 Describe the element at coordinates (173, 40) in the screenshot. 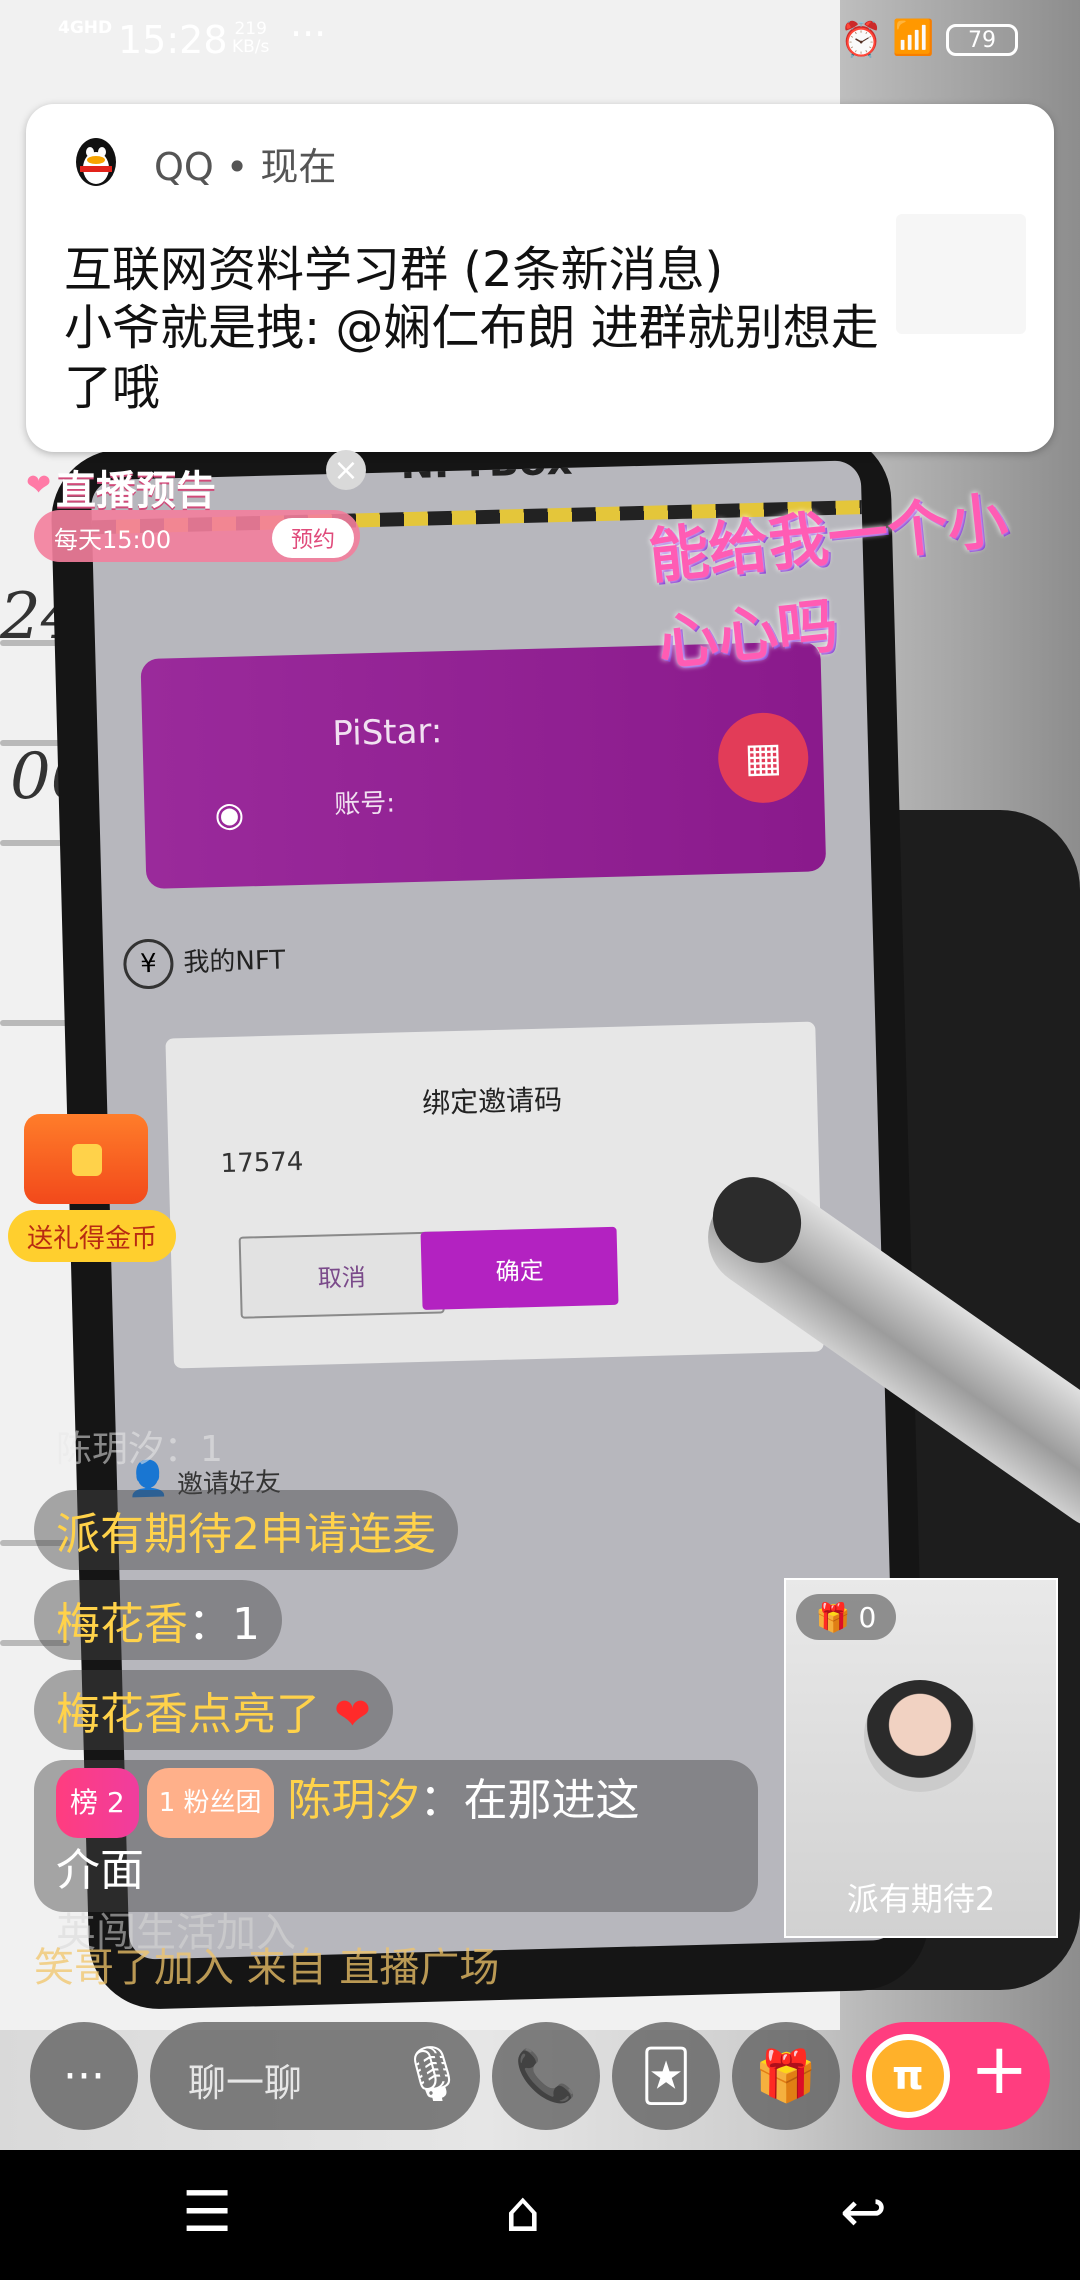

I see `clock: 15:28` at that location.